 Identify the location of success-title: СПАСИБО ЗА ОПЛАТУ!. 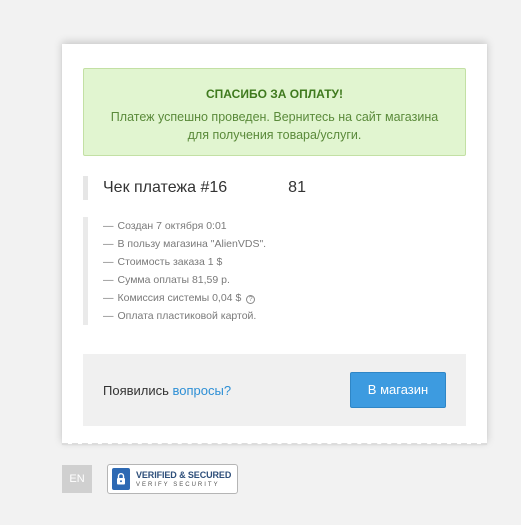
(274, 94).